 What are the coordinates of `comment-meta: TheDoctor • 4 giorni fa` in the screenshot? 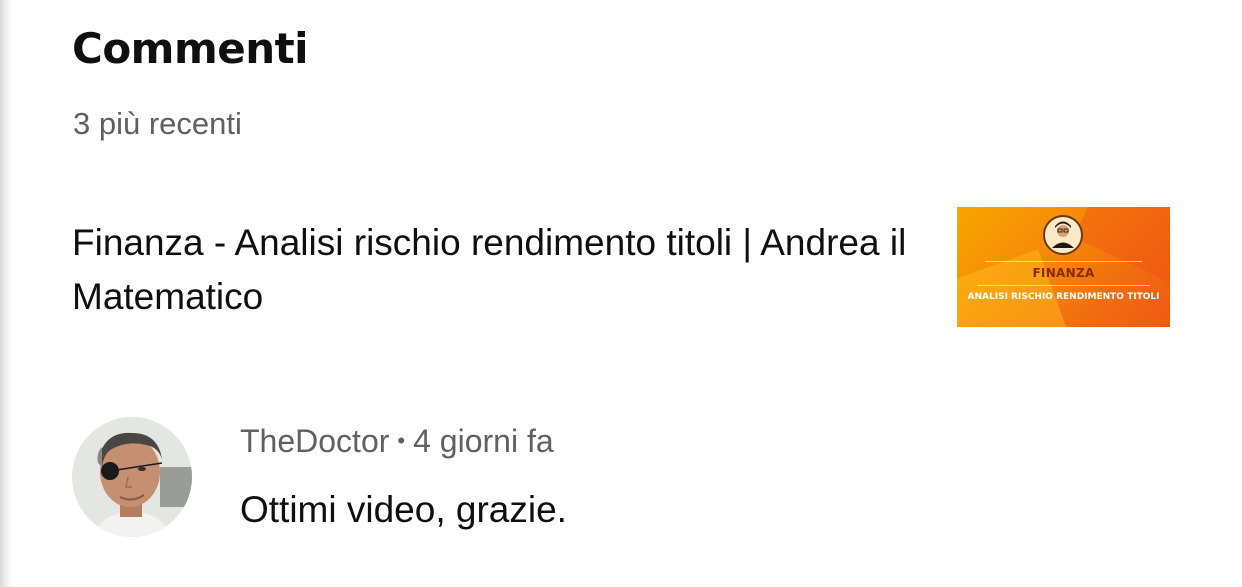 It's located at (397, 441).